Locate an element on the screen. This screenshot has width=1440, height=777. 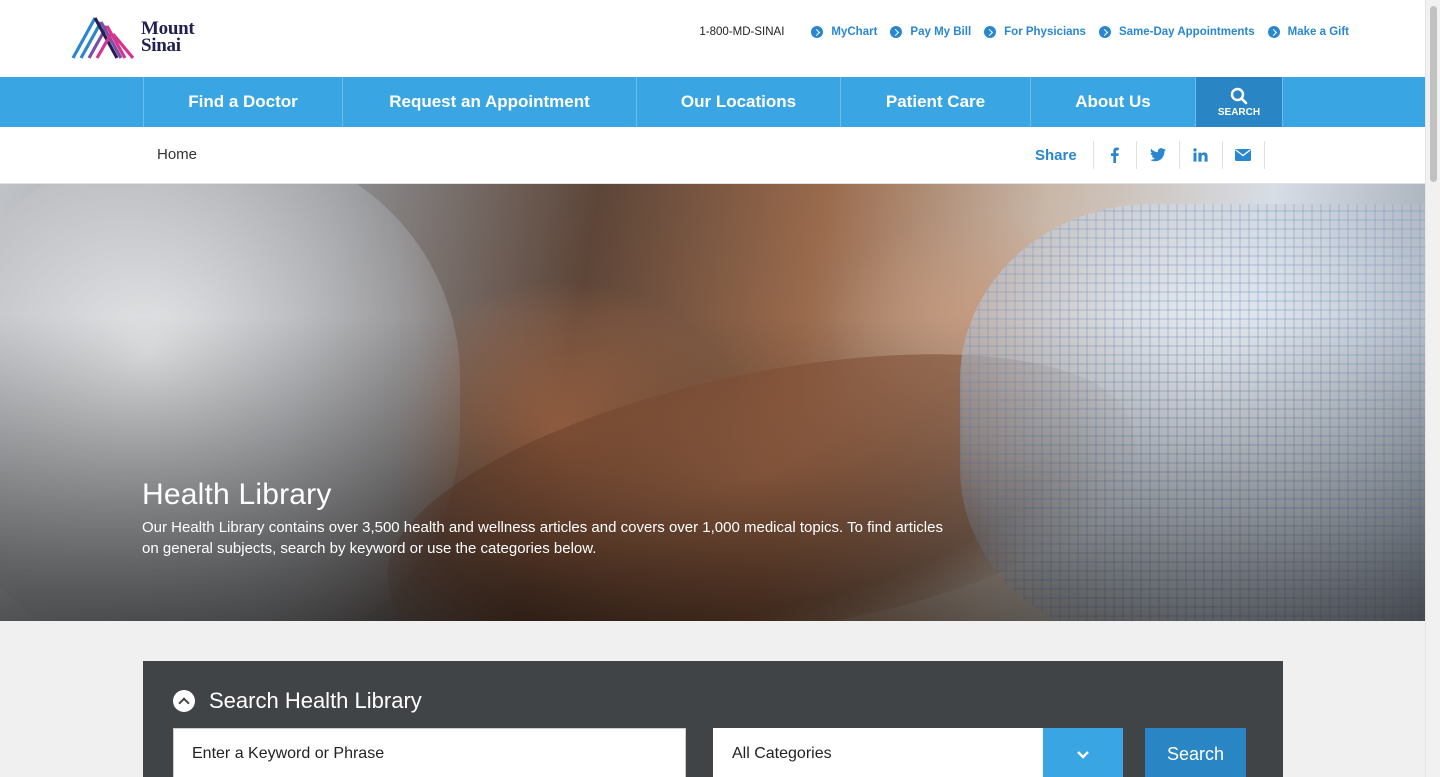
share-label: Share is located at coordinates (1056, 155).